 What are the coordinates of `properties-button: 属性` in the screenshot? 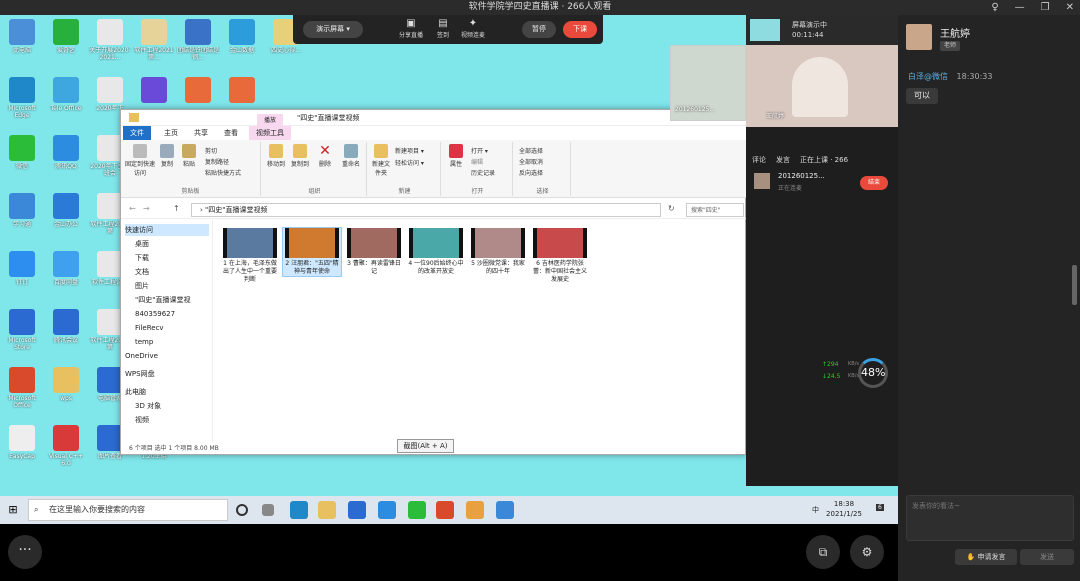 It's located at (456, 156).